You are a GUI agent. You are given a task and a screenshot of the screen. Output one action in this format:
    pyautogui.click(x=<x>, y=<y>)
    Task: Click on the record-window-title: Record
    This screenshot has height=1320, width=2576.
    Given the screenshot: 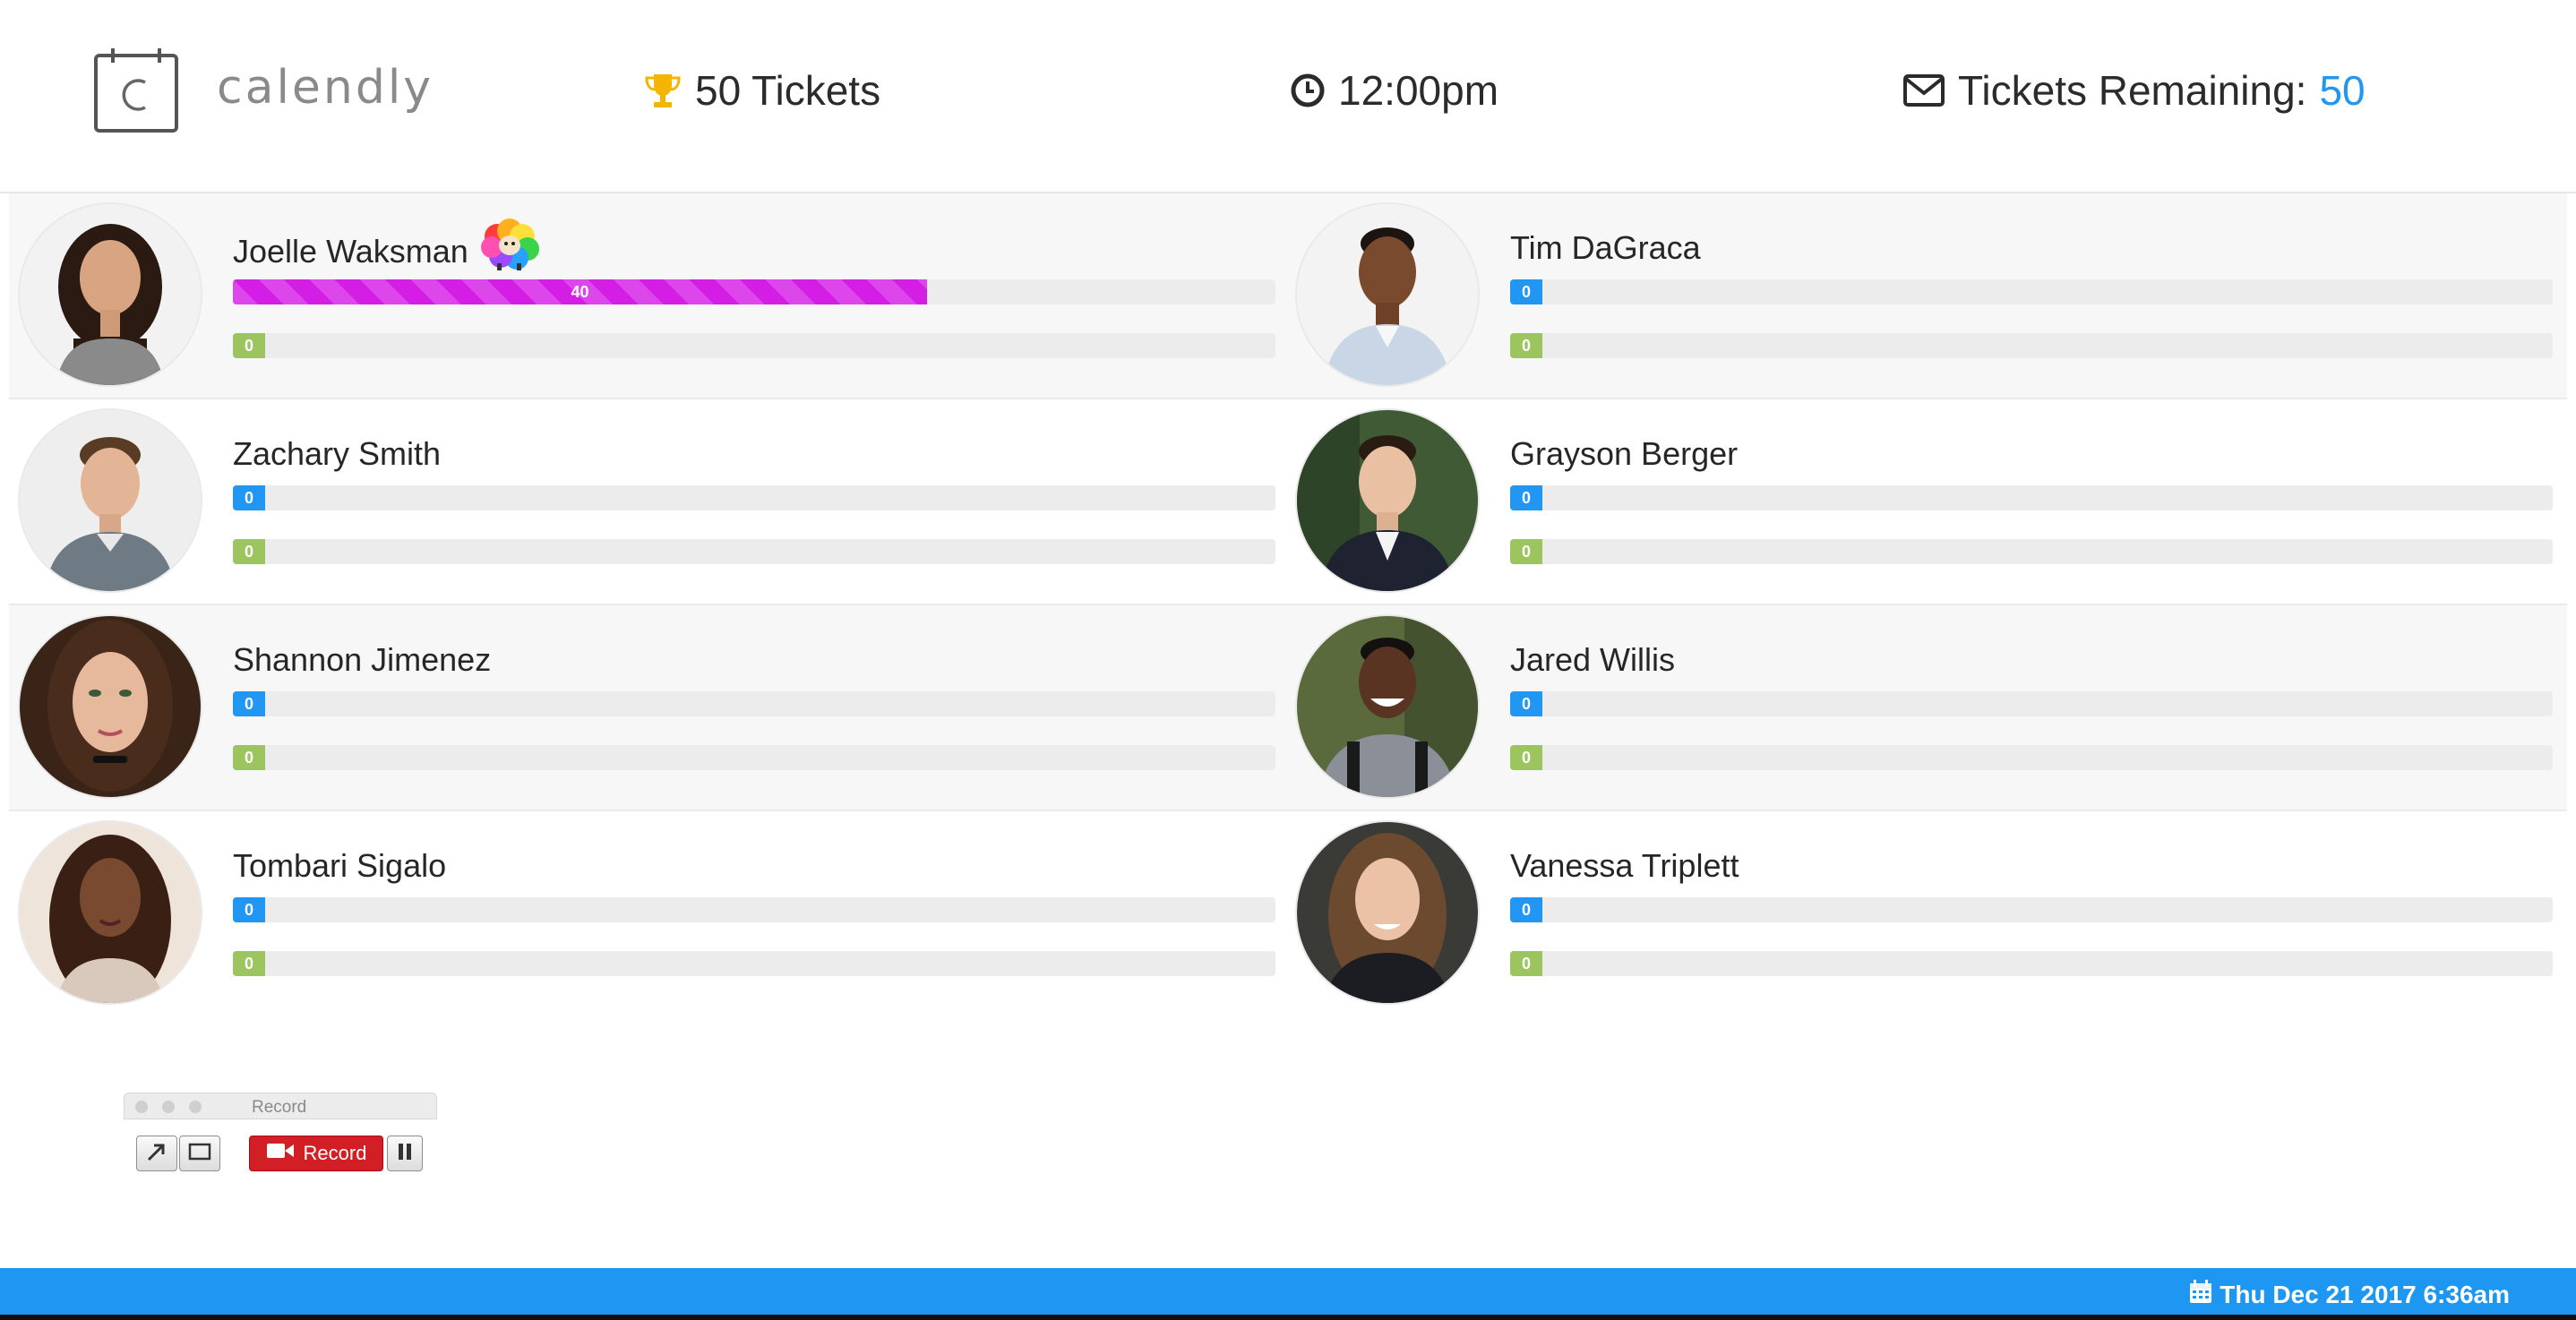 What is the action you would take?
    pyautogui.click(x=279, y=1107)
    